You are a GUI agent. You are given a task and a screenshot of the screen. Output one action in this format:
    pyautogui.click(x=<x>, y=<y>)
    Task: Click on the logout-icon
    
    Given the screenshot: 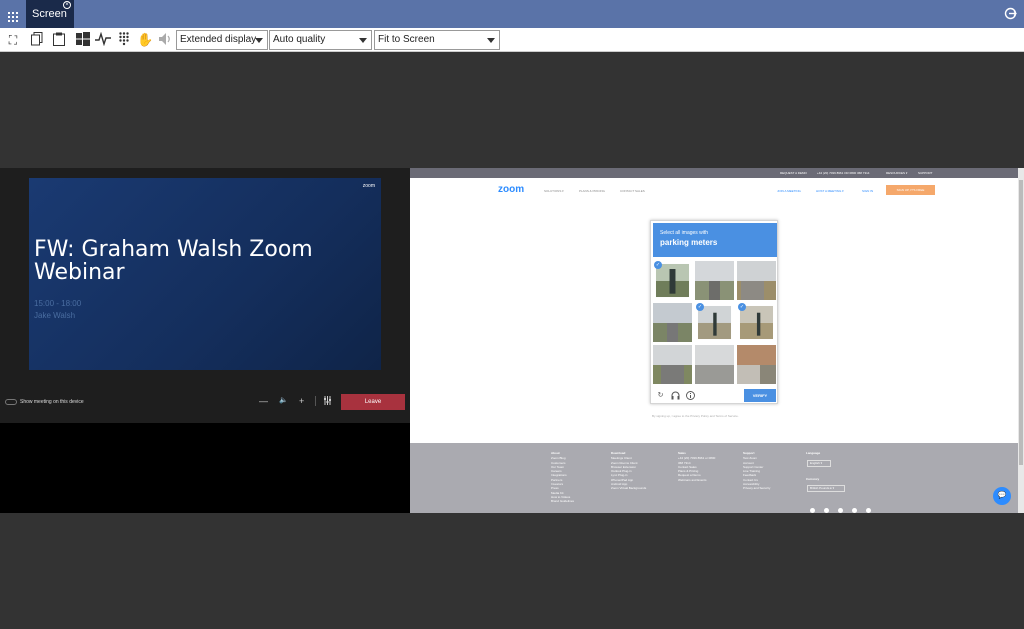 What is the action you would take?
    pyautogui.click(x=1010, y=13)
    